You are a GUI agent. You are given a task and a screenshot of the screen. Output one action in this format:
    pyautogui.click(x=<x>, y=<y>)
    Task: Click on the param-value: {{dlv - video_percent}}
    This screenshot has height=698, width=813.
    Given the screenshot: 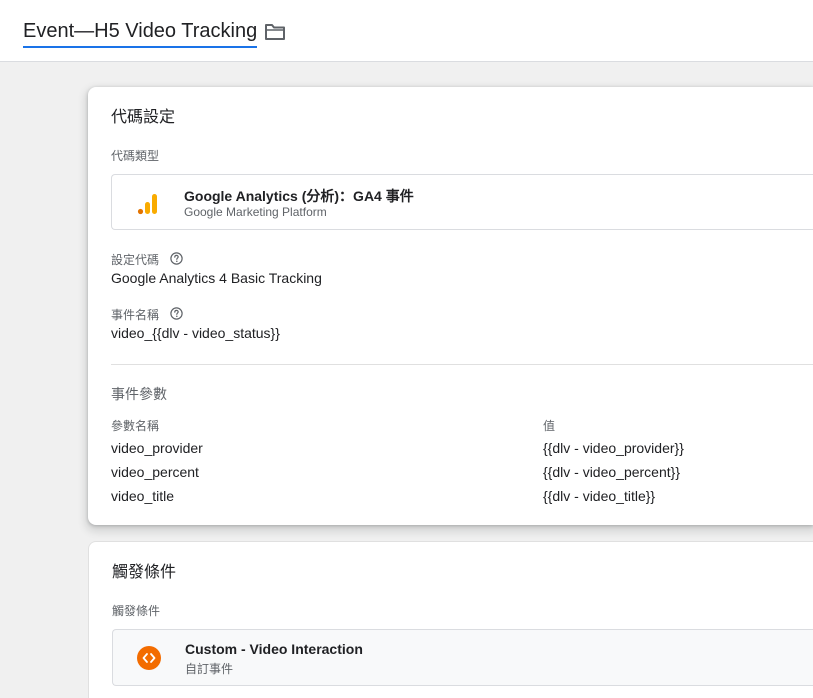 What is the action you would take?
    pyautogui.click(x=611, y=472)
    